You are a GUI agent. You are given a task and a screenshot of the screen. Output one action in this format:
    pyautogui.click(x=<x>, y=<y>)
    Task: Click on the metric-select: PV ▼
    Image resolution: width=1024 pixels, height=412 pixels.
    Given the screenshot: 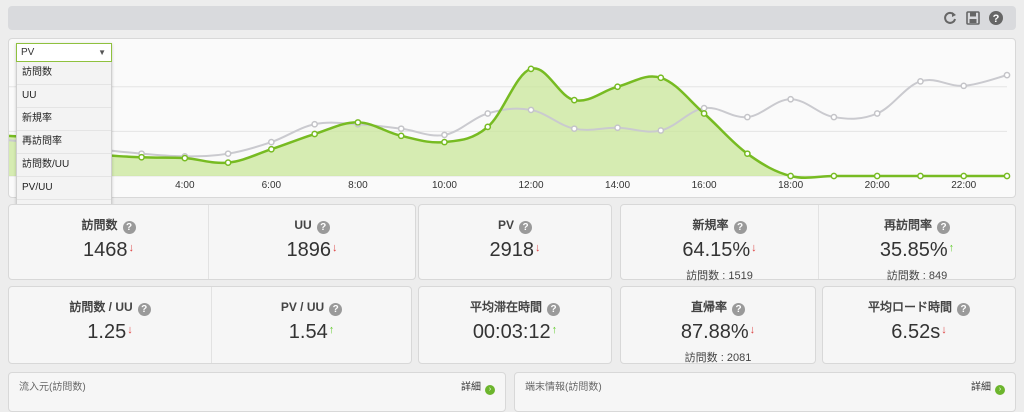 What is the action you would take?
    pyautogui.click(x=64, y=52)
    